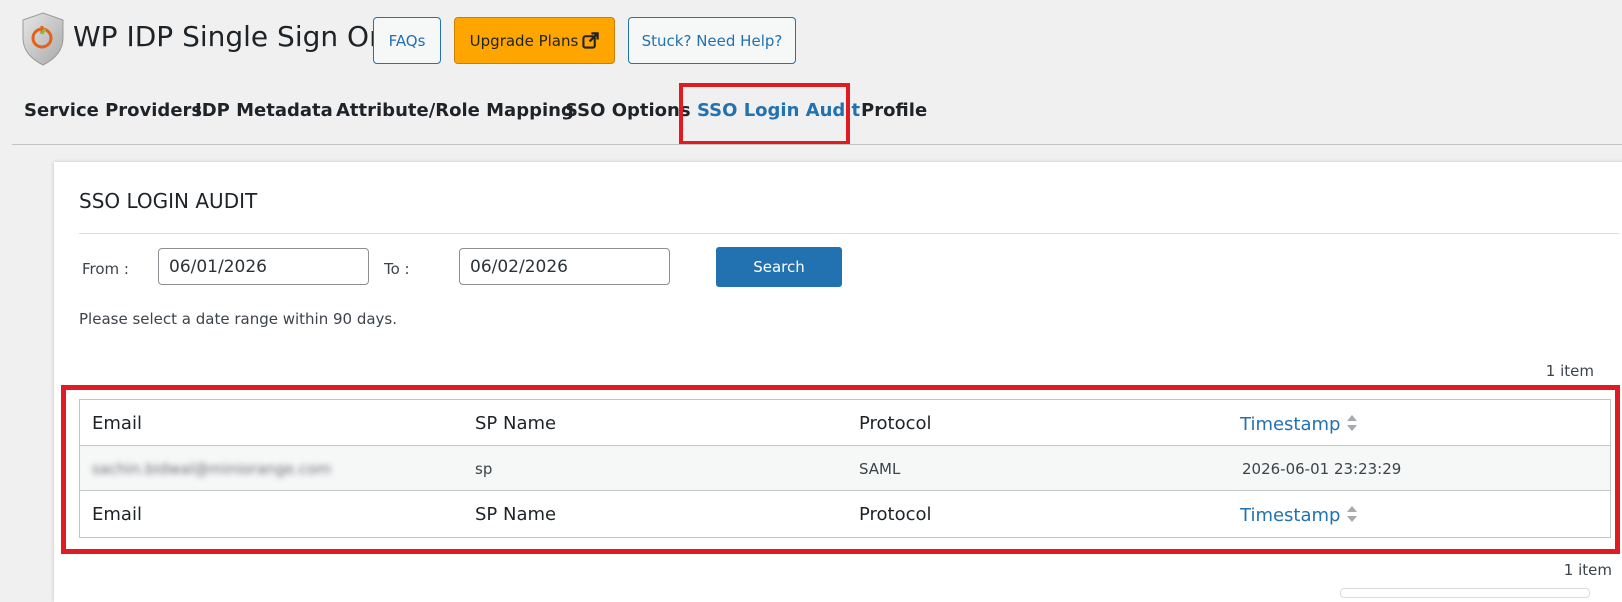 The height and width of the screenshot is (602, 1622). Describe the element at coordinates (397, 269) in the screenshot. I see `to-label: To :` at that location.